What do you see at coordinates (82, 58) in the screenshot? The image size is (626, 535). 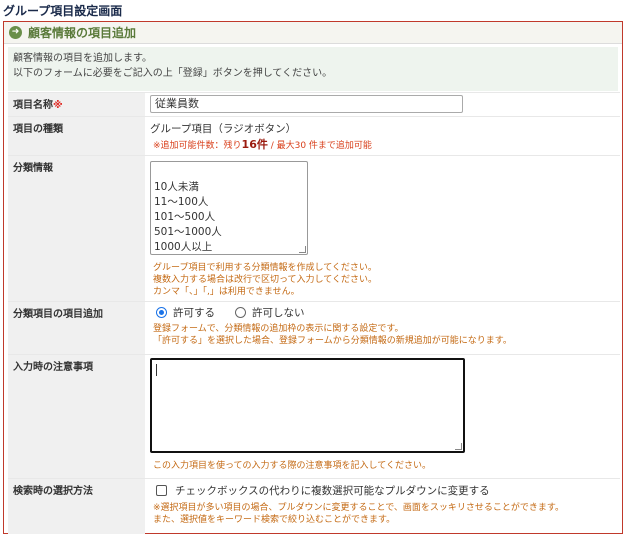 I see `intro-line-1: 顧客情報の項目を追加します。` at bounding box center [82, 58].